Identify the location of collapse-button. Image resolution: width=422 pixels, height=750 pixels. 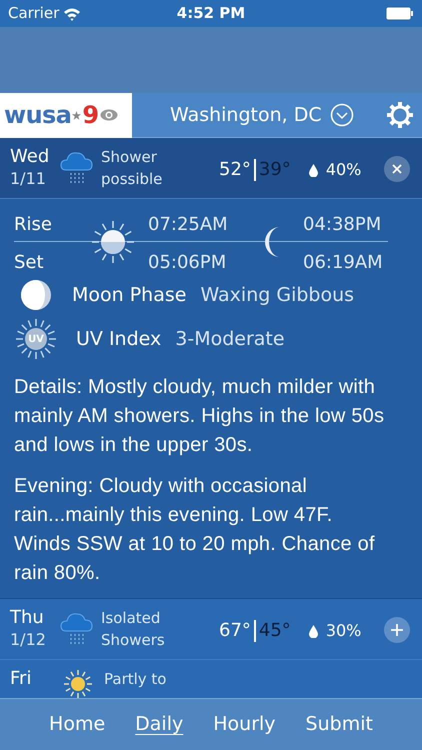
(397, 169).